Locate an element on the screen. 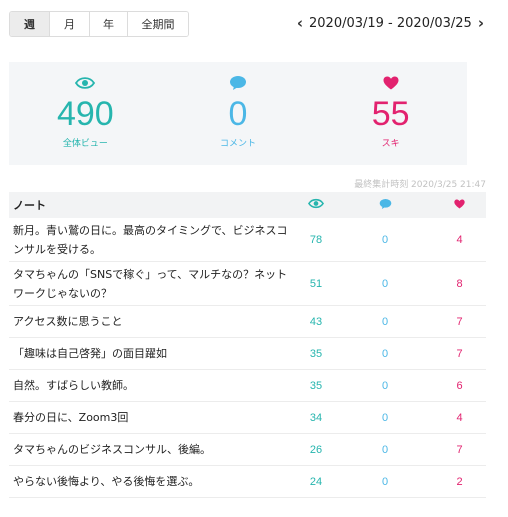 Image resolution: width=508 pixels, height=517 pixels. period-tabs: 週 月 年 全期間 is located at coordinates (99, 24).